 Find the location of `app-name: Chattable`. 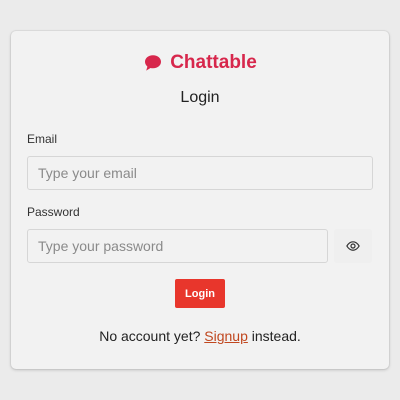

app-name: Chattable is located at coordinates (213, 62).